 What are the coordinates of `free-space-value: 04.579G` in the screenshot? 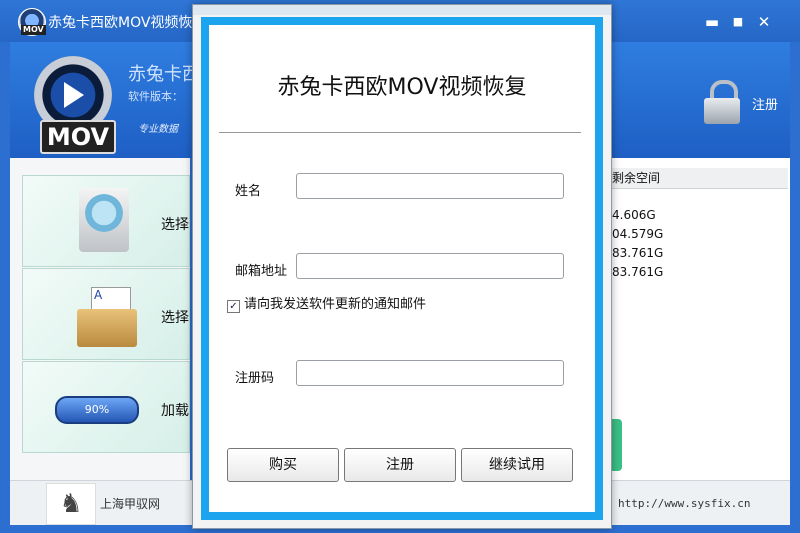 It's located at (637, 234).